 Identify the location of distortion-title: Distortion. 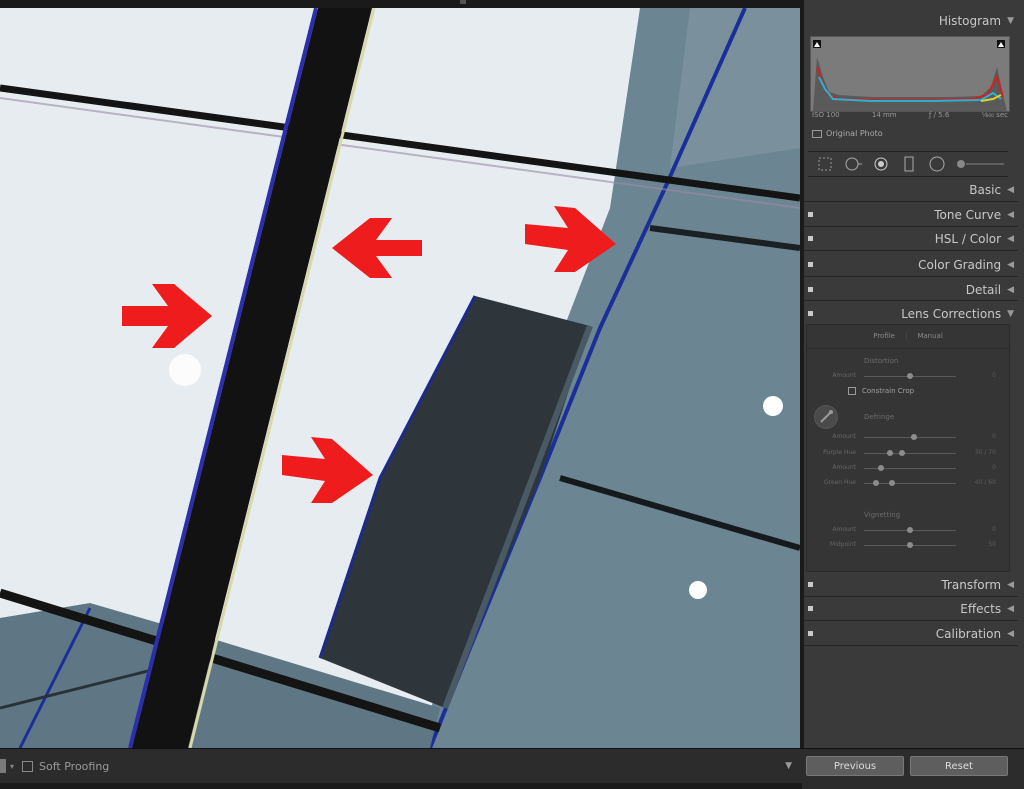
(881, 361).